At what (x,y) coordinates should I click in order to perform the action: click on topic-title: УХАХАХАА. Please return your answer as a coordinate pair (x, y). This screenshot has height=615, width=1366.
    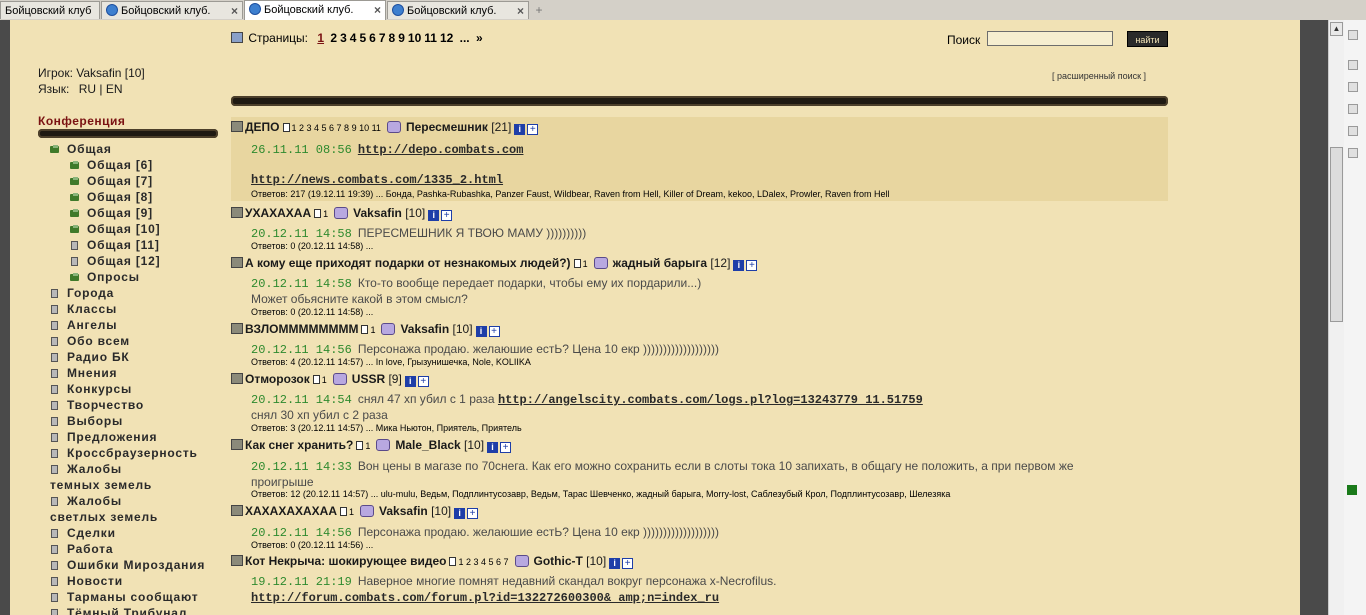
    Looking at the image, I should click on (278, 213).